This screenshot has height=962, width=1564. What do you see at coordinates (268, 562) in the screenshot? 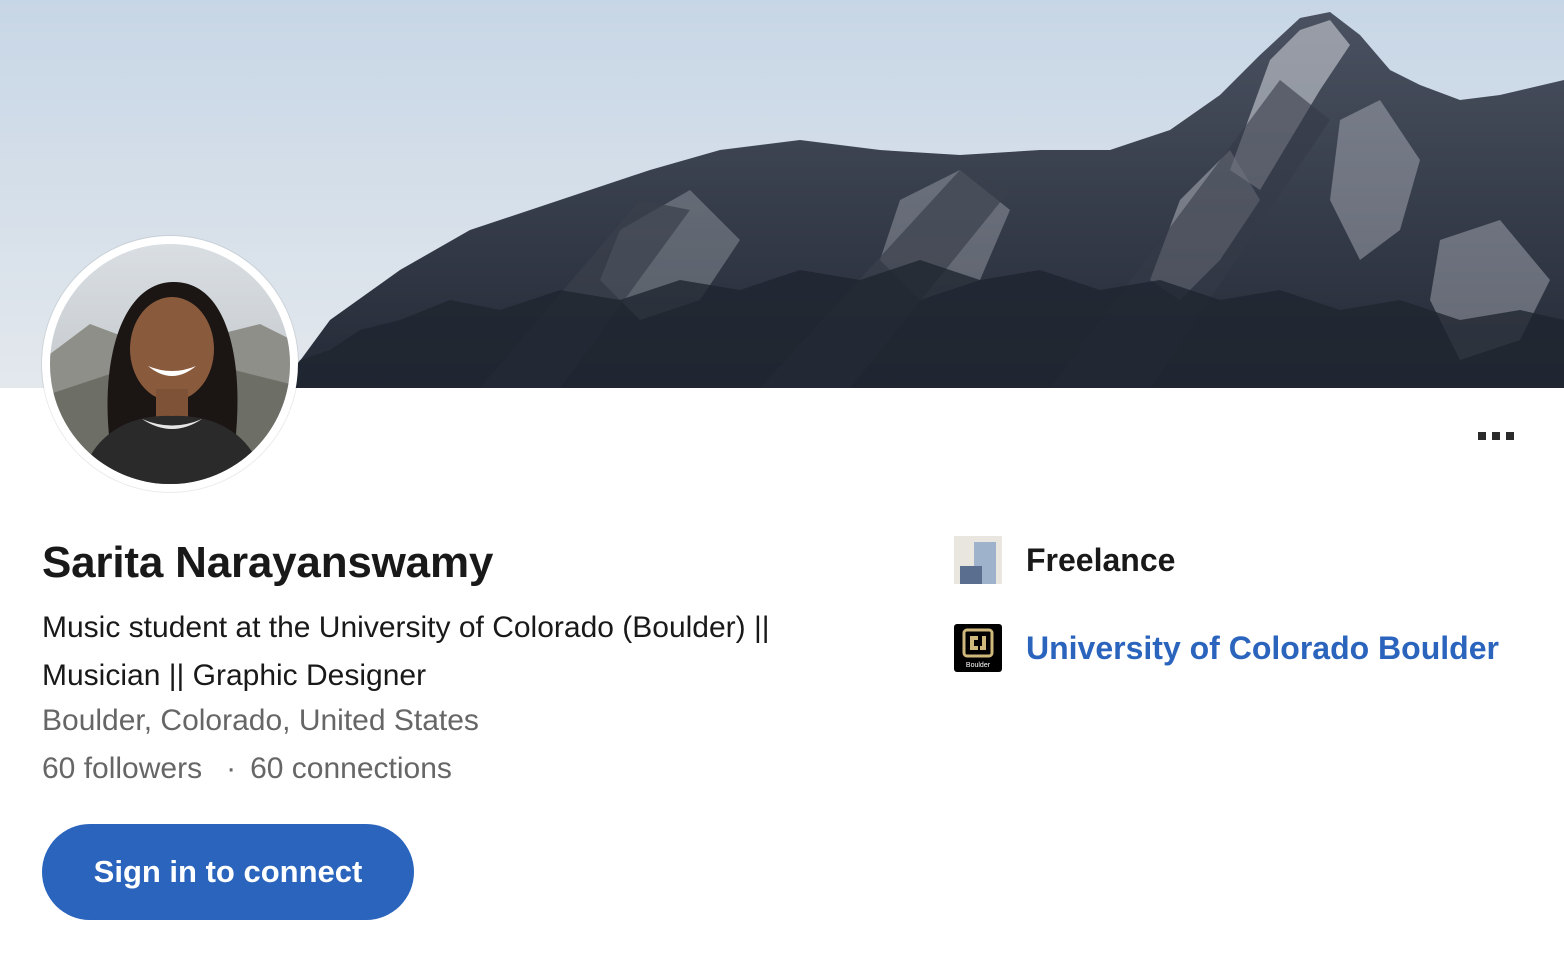
I see `profile-name: Sarita Narayanswamy` at bounding box center [268, 562].